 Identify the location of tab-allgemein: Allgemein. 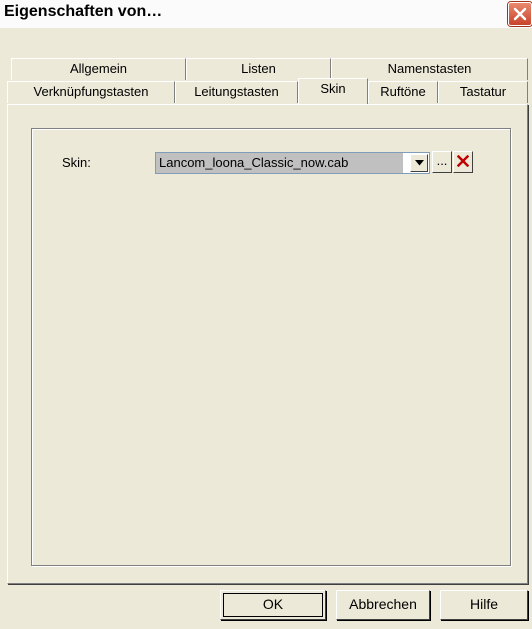
(98, 69).